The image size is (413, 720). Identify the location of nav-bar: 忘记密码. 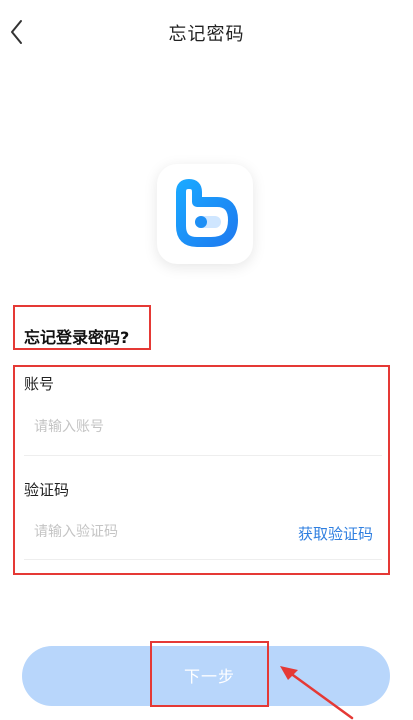
(206, 32).